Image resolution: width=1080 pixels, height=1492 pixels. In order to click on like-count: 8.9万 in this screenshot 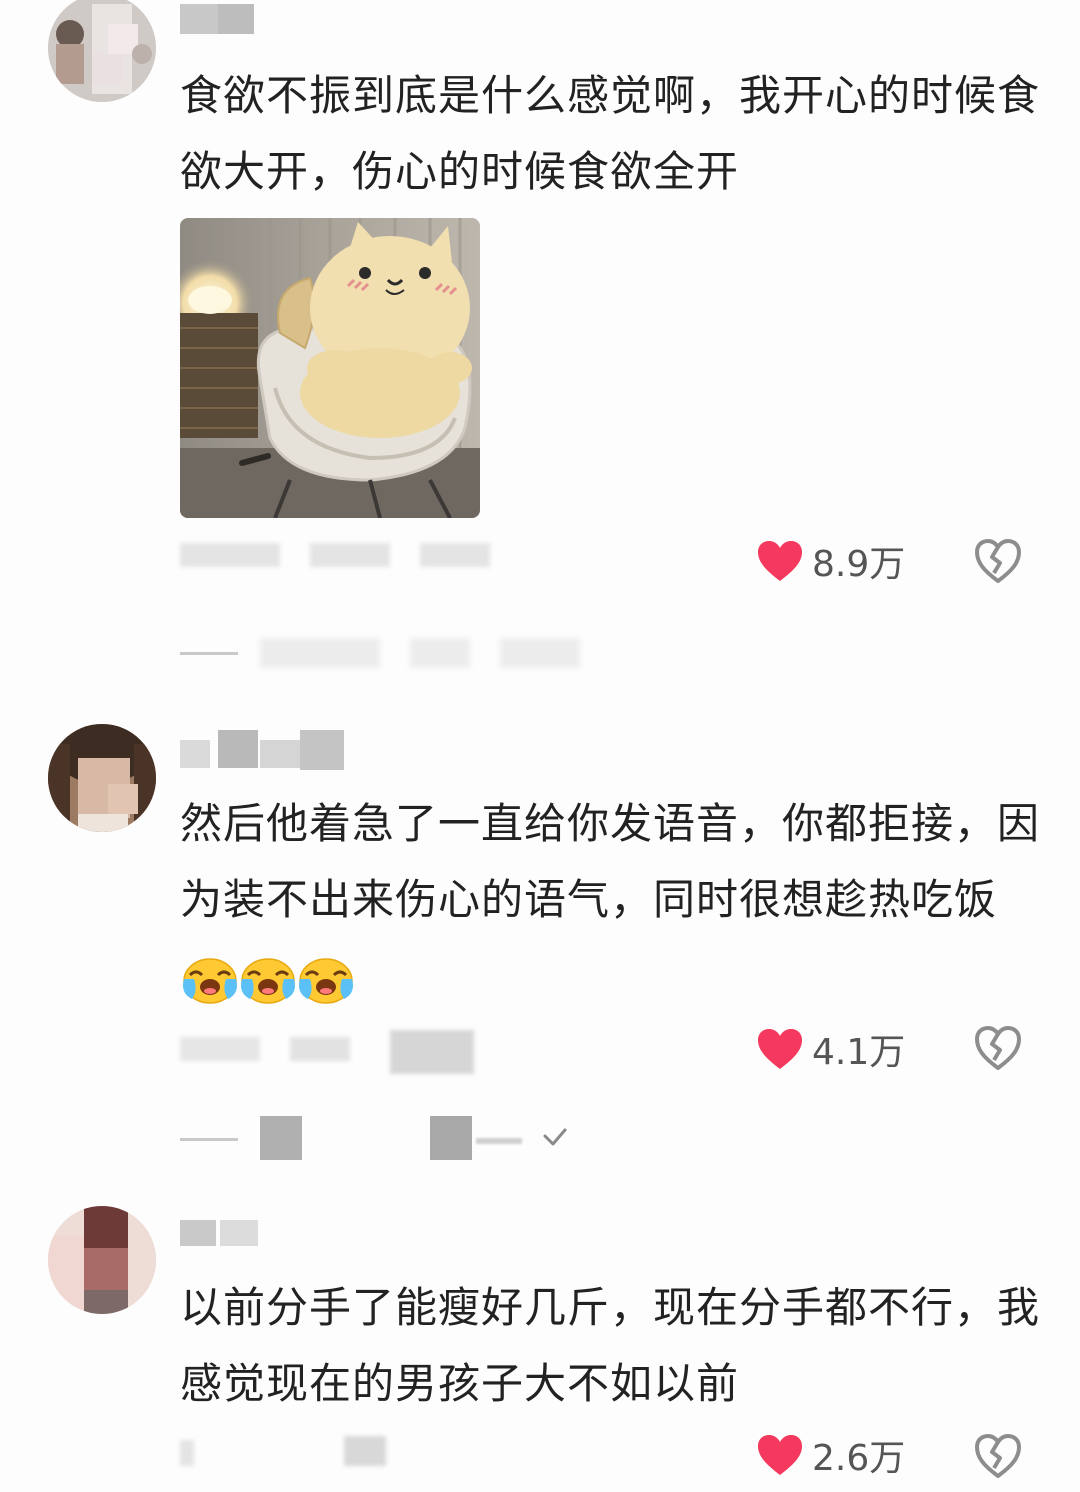, I will do `click(859, 564)`.